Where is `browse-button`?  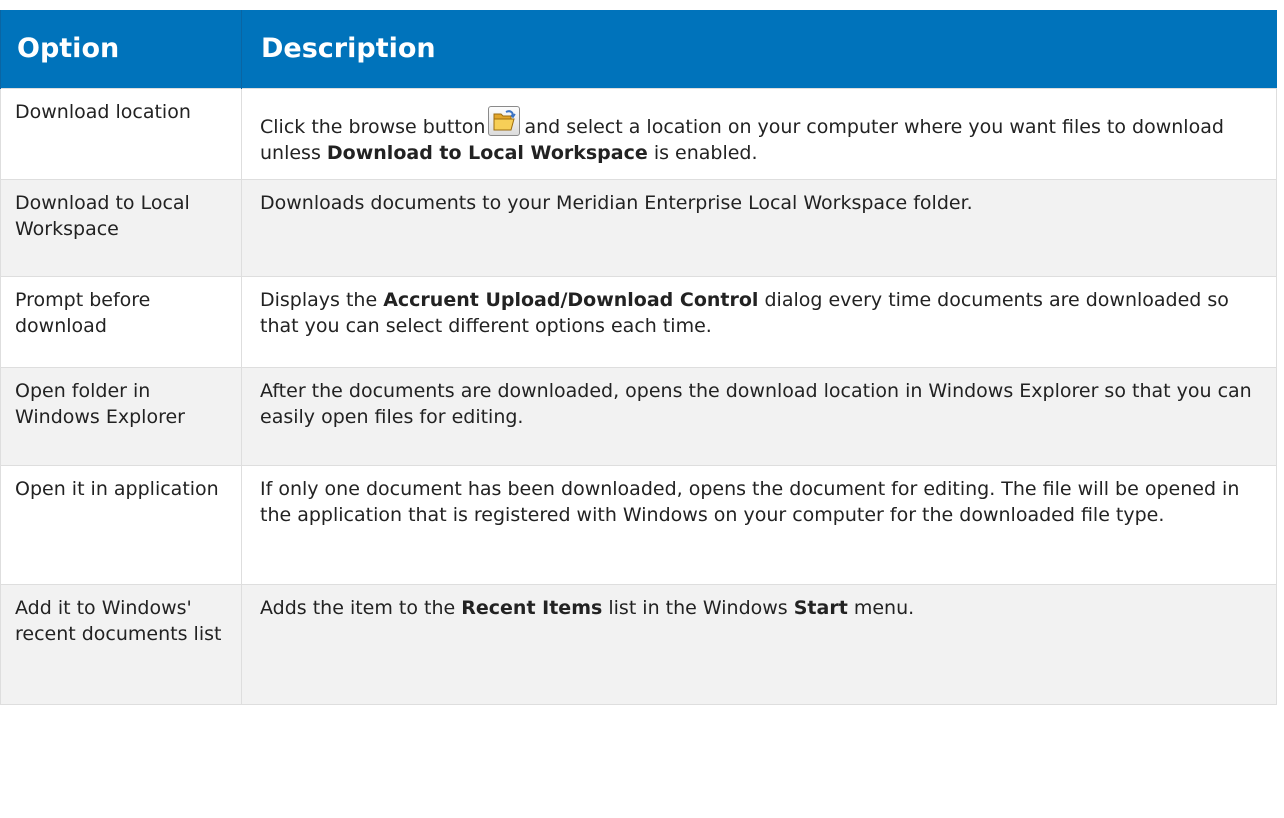
browse-button is located at coordinates (504, 120).